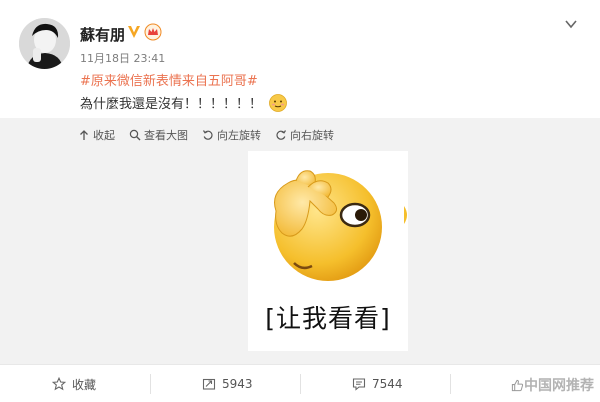 The width and height of the screenshot is (600, 402). What do you see at coordinates (312, 135) in the screenshot?
I see `rotate-right-label: 向右旋转` at bounding box center [312, 135].